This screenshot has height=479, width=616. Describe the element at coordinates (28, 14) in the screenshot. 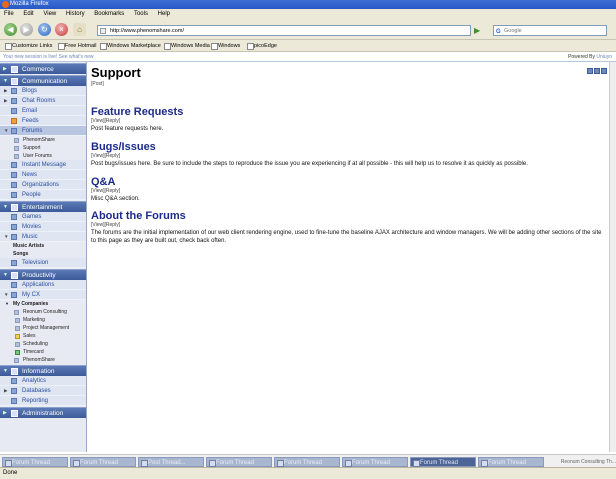

I see `menu-edit: Edit` at that location.